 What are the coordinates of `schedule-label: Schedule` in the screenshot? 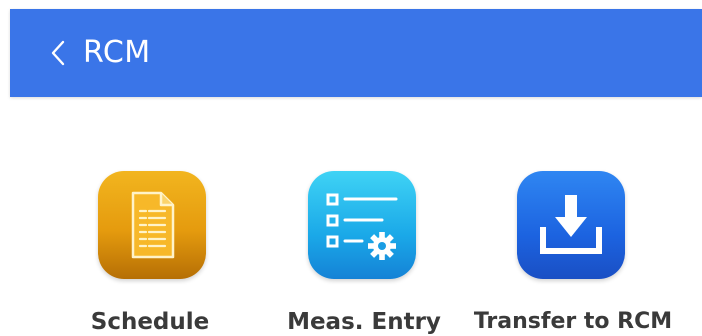 It's located at (150, 322).